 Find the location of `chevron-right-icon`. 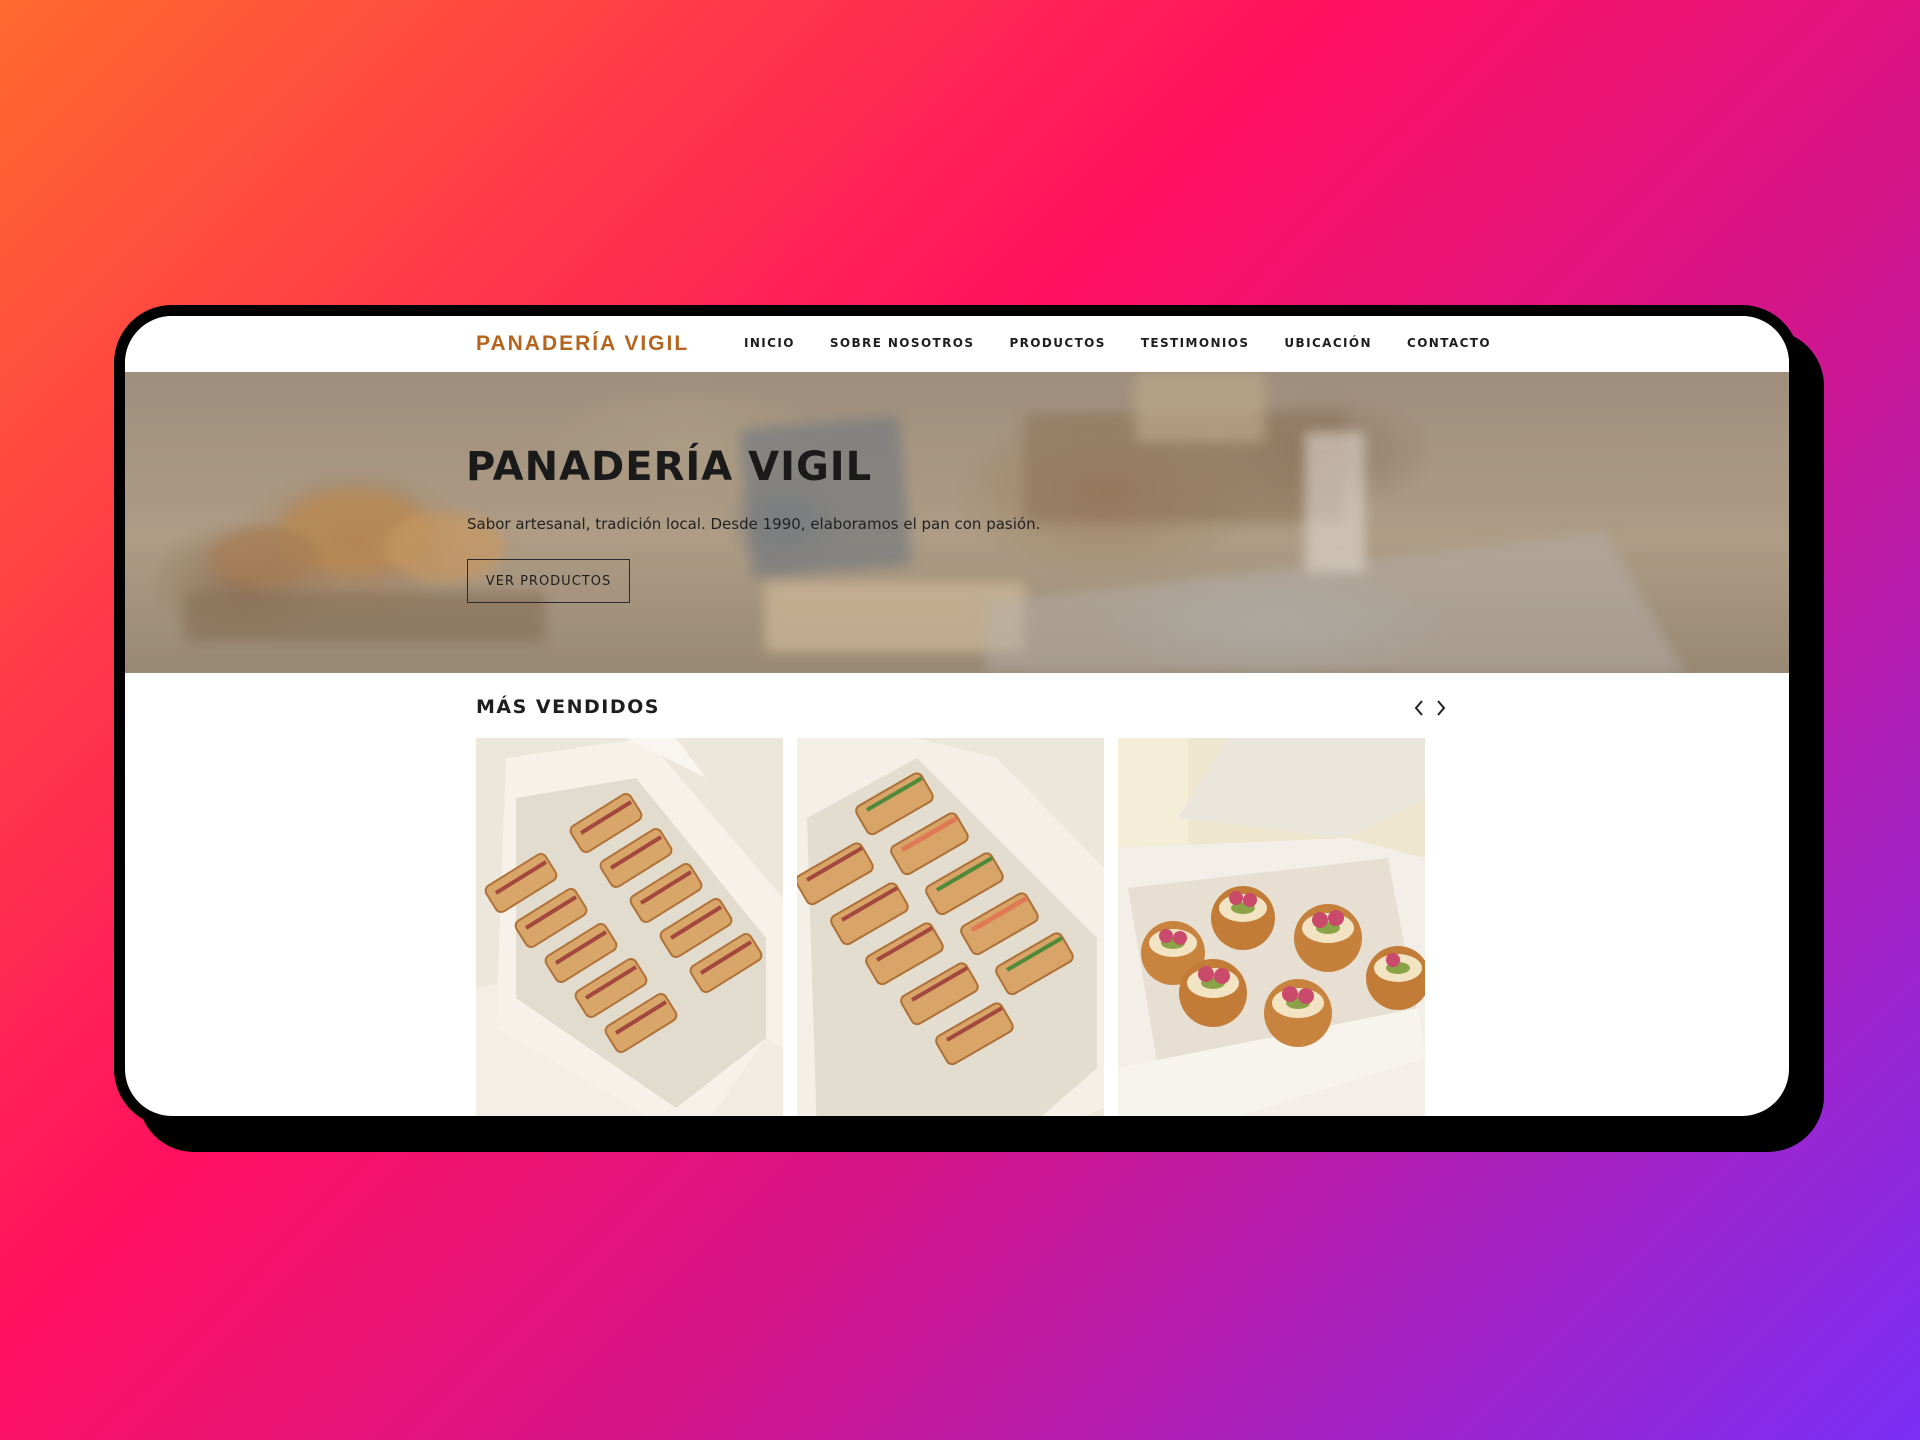

chevron-right-icon is located at coordinates (1441, 708).